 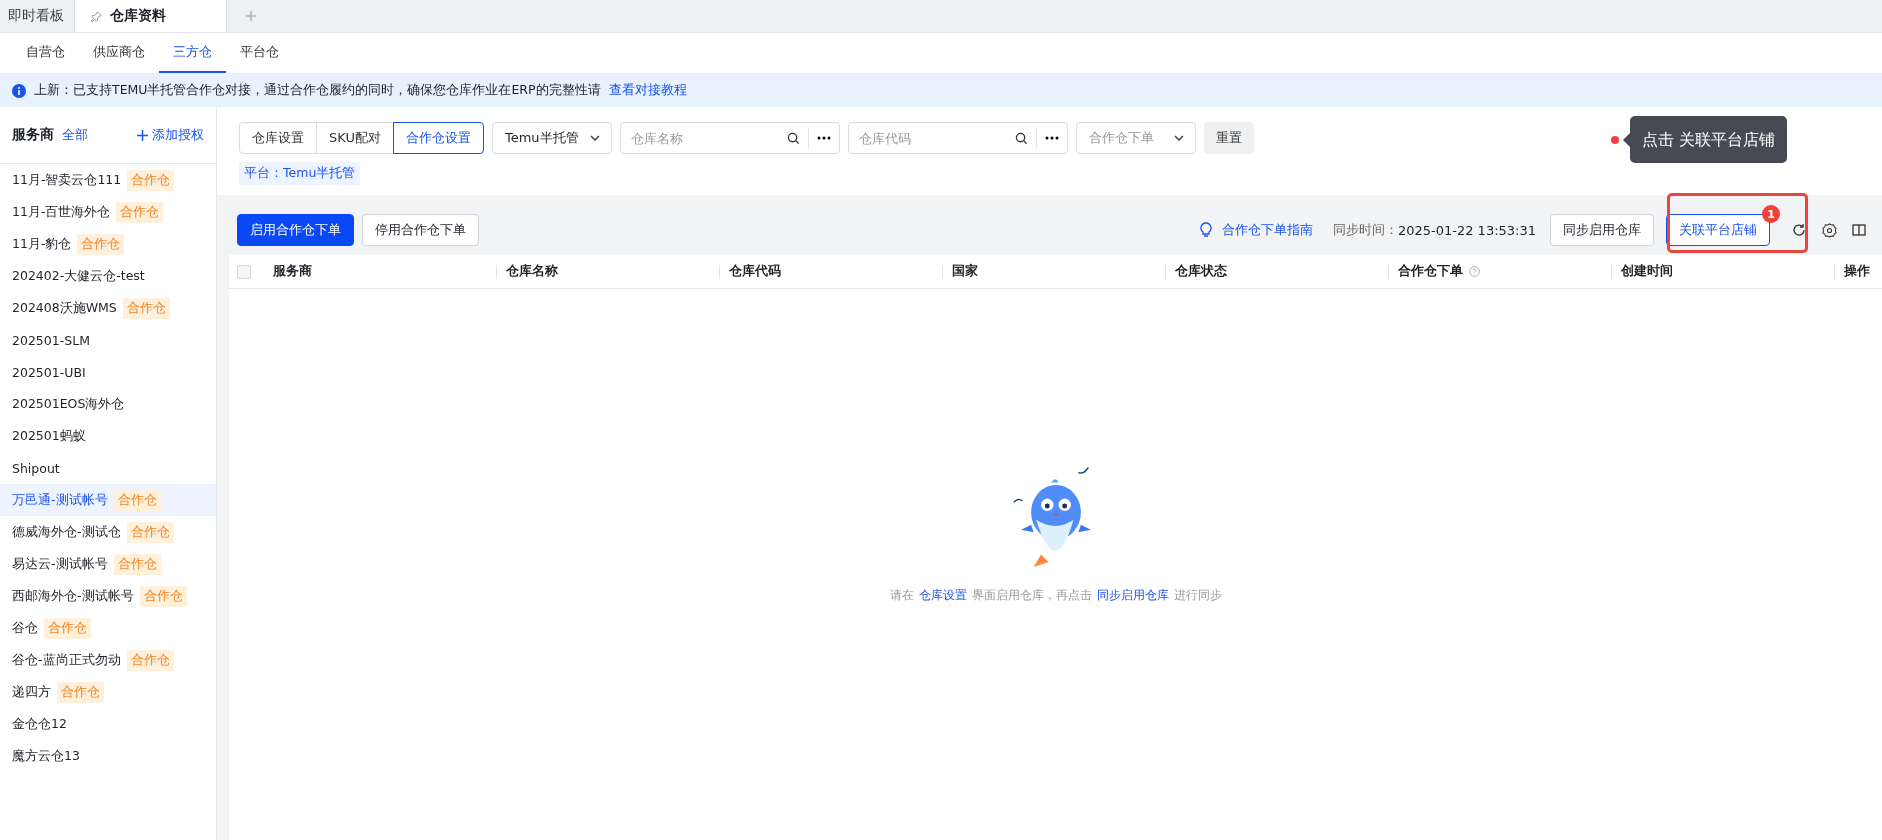 What do you see at coordinates (1228, 138) in the screenshot?
I see `reset-button: 重置` at bounding box center [1228, 138].